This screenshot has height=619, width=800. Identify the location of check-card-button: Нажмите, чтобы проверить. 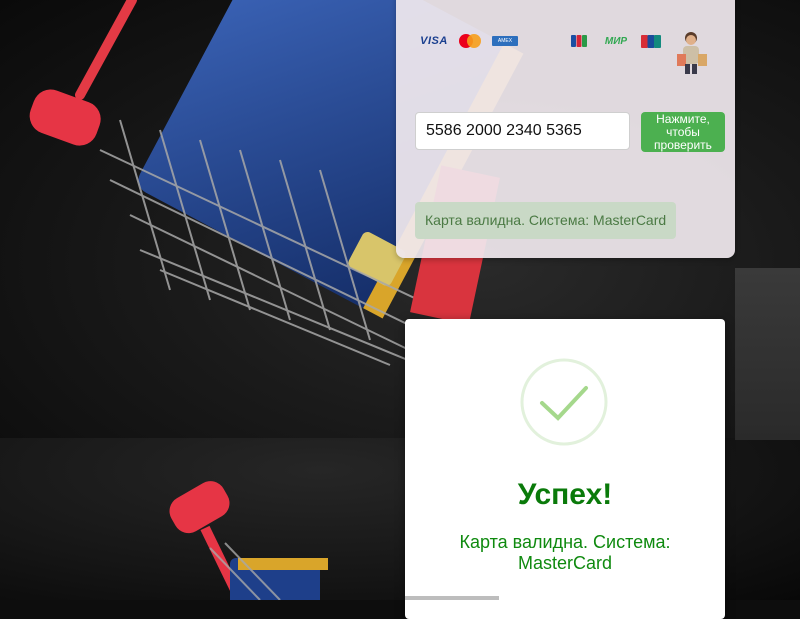
(683, 132).